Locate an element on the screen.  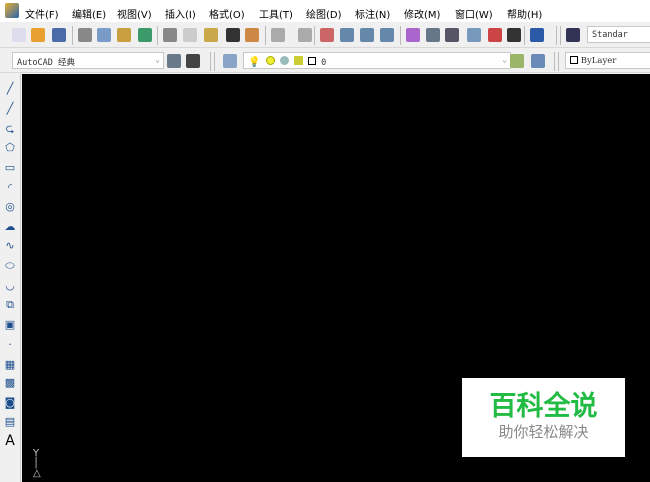
new-icon is located at coordinates (19, 35).